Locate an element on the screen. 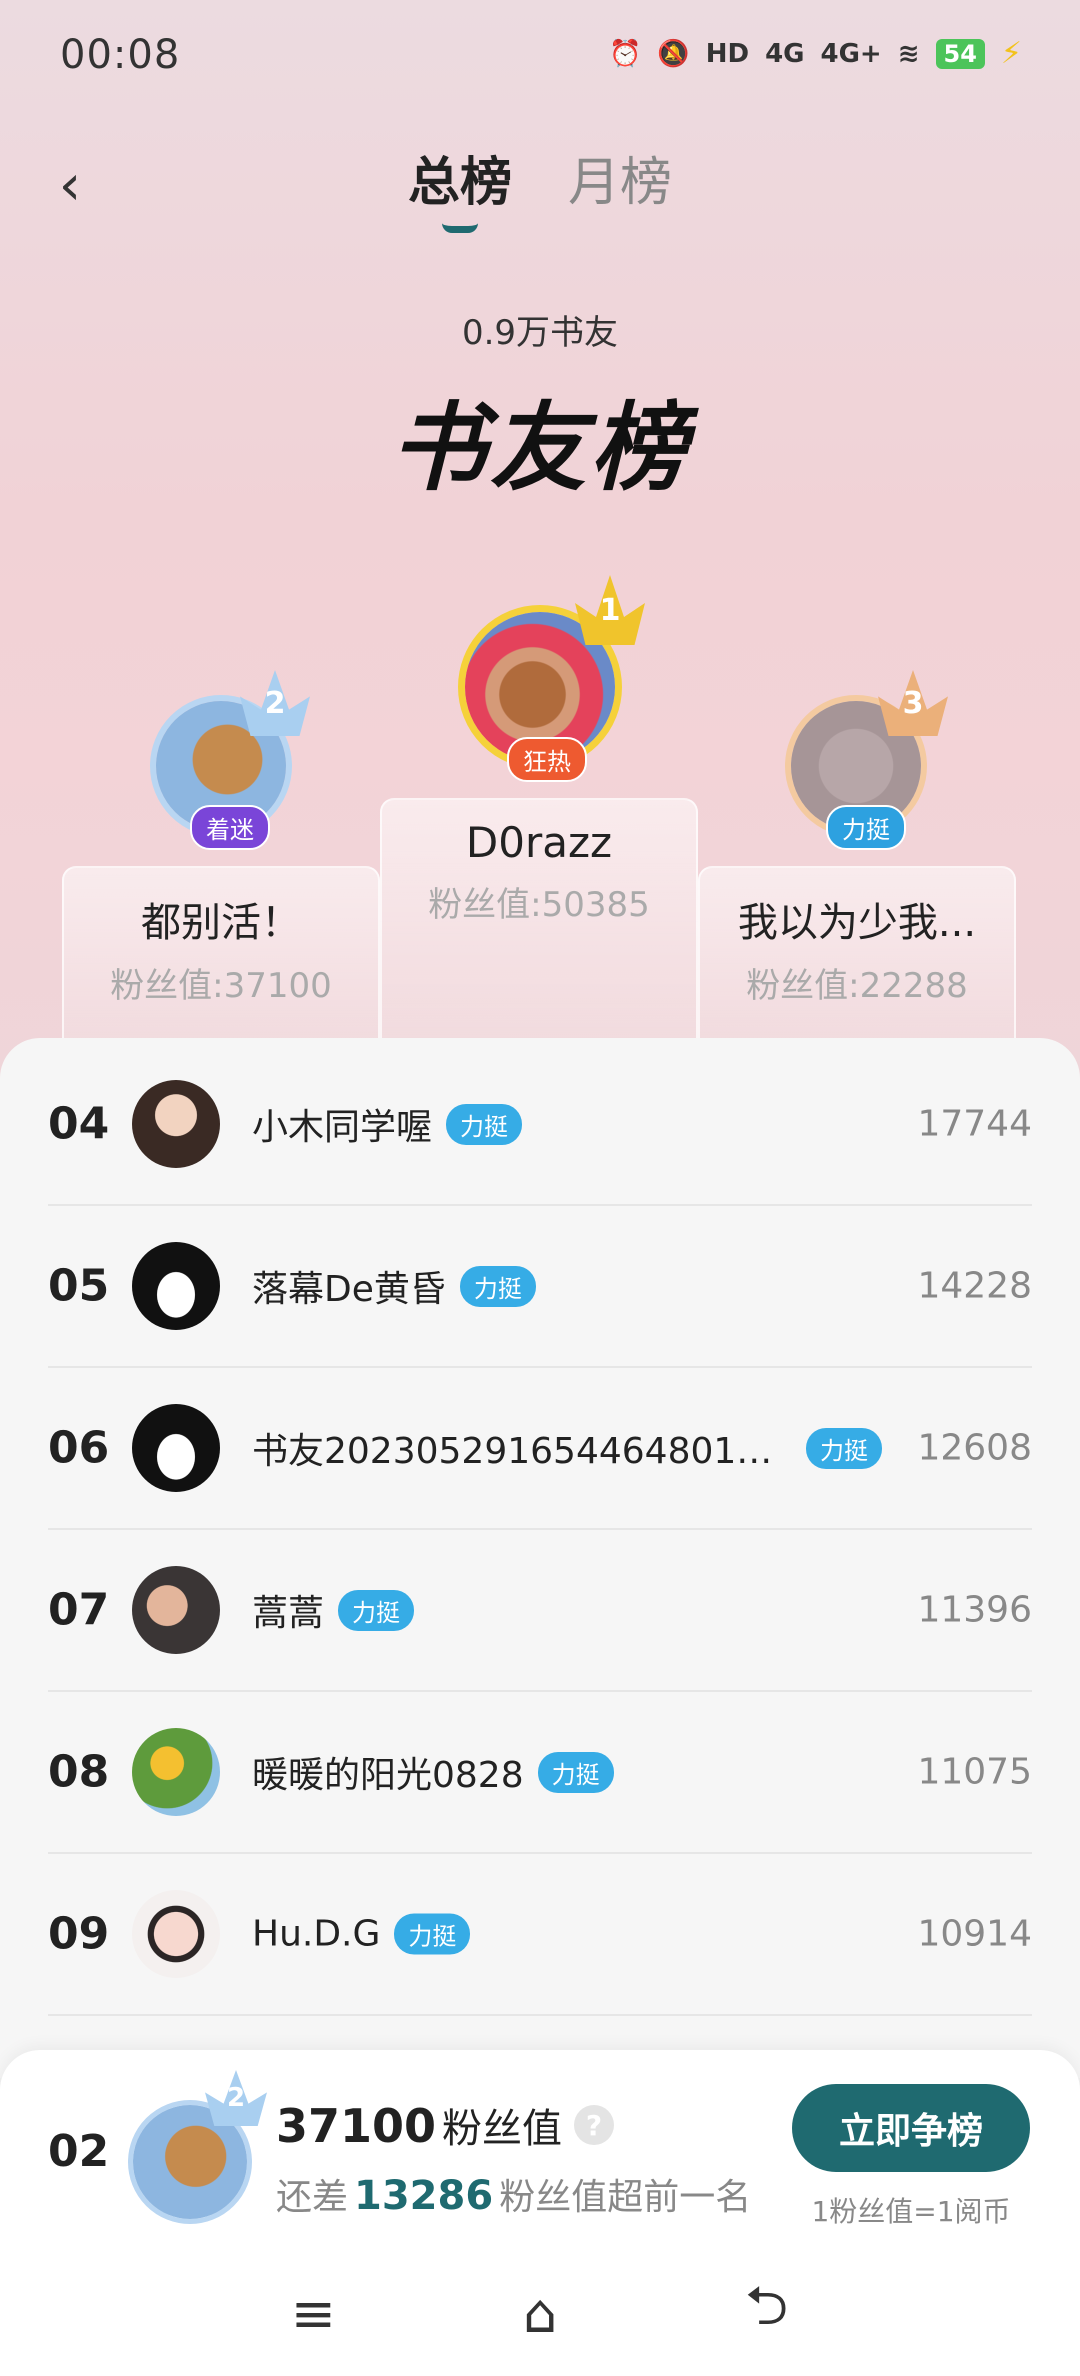  list-item-rank: 04 is located at coordinates (79, 1124).